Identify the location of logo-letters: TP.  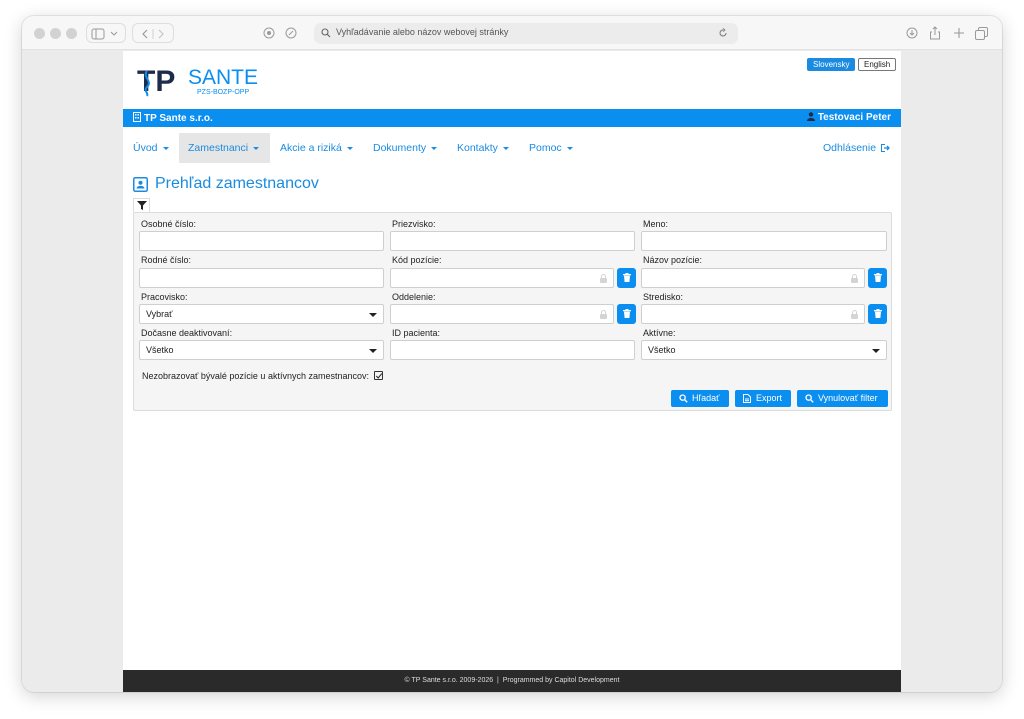
(156, 81).